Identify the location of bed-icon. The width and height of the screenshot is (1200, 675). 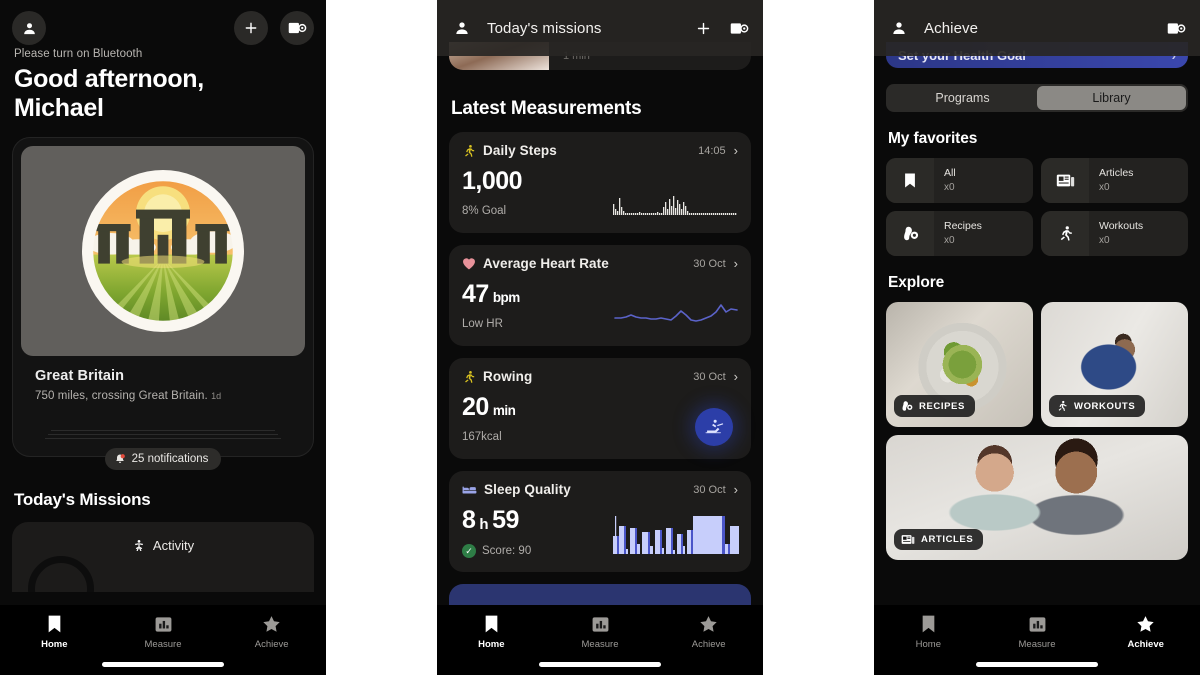
(469, 489).